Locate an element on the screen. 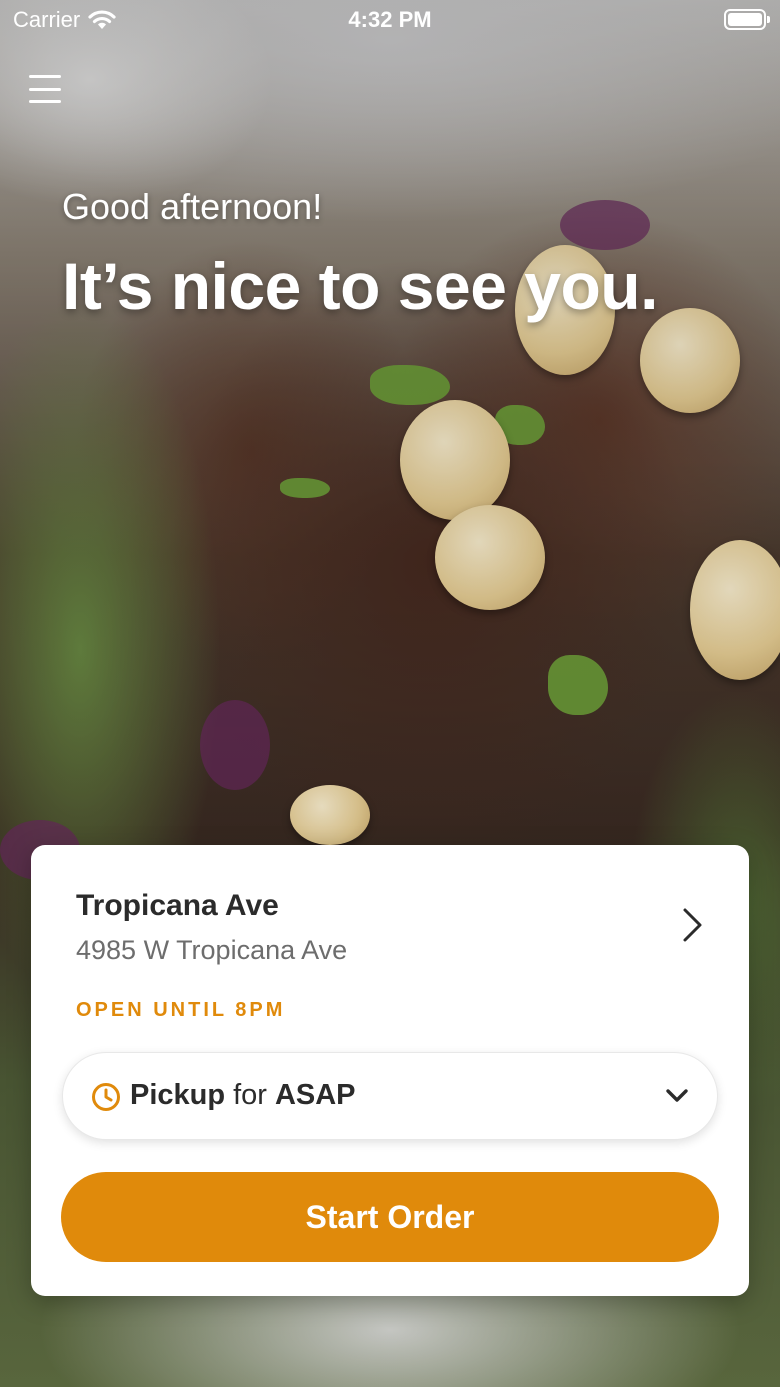  start-order-button: Start Order is located at coordinates (390, 1217).